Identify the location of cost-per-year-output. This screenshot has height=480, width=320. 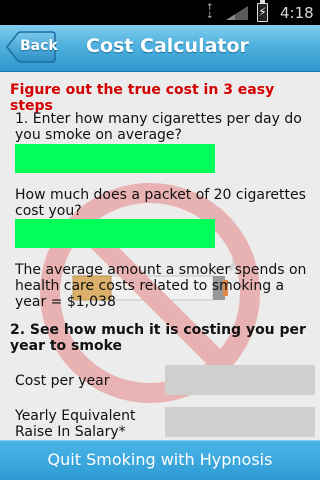
(240, 380).